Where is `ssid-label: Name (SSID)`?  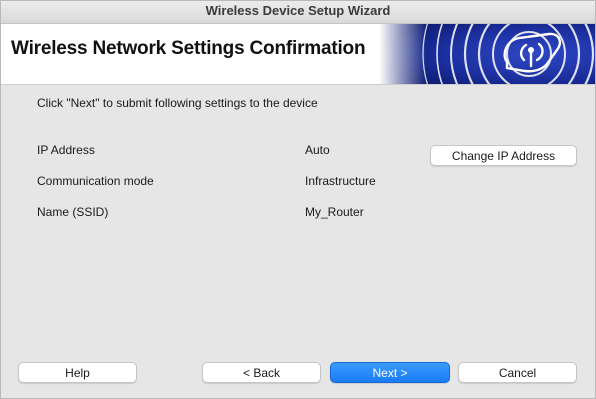 ssid-label: Name (SSID) is located at coordinates (73, 212).